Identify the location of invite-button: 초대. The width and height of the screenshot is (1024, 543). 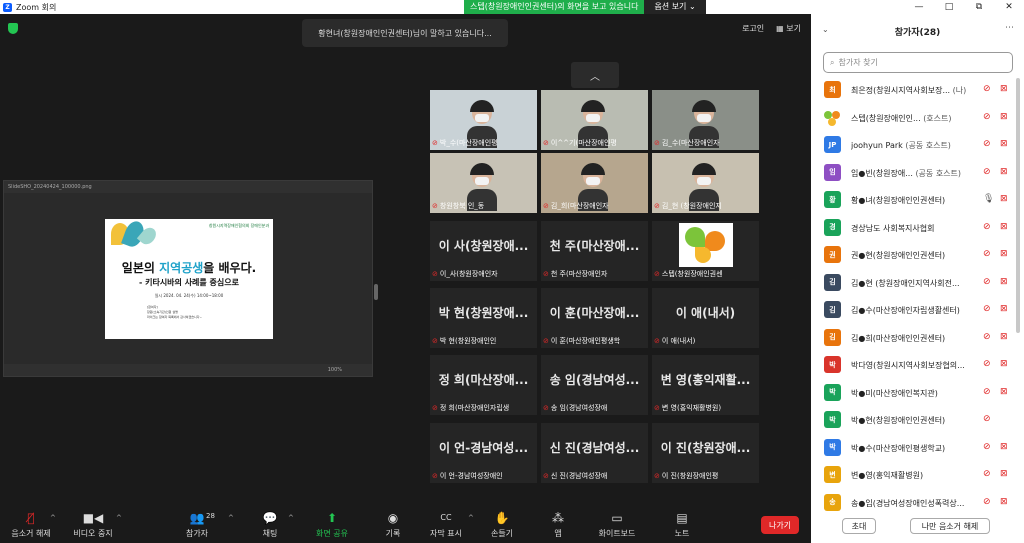
(859, 526).